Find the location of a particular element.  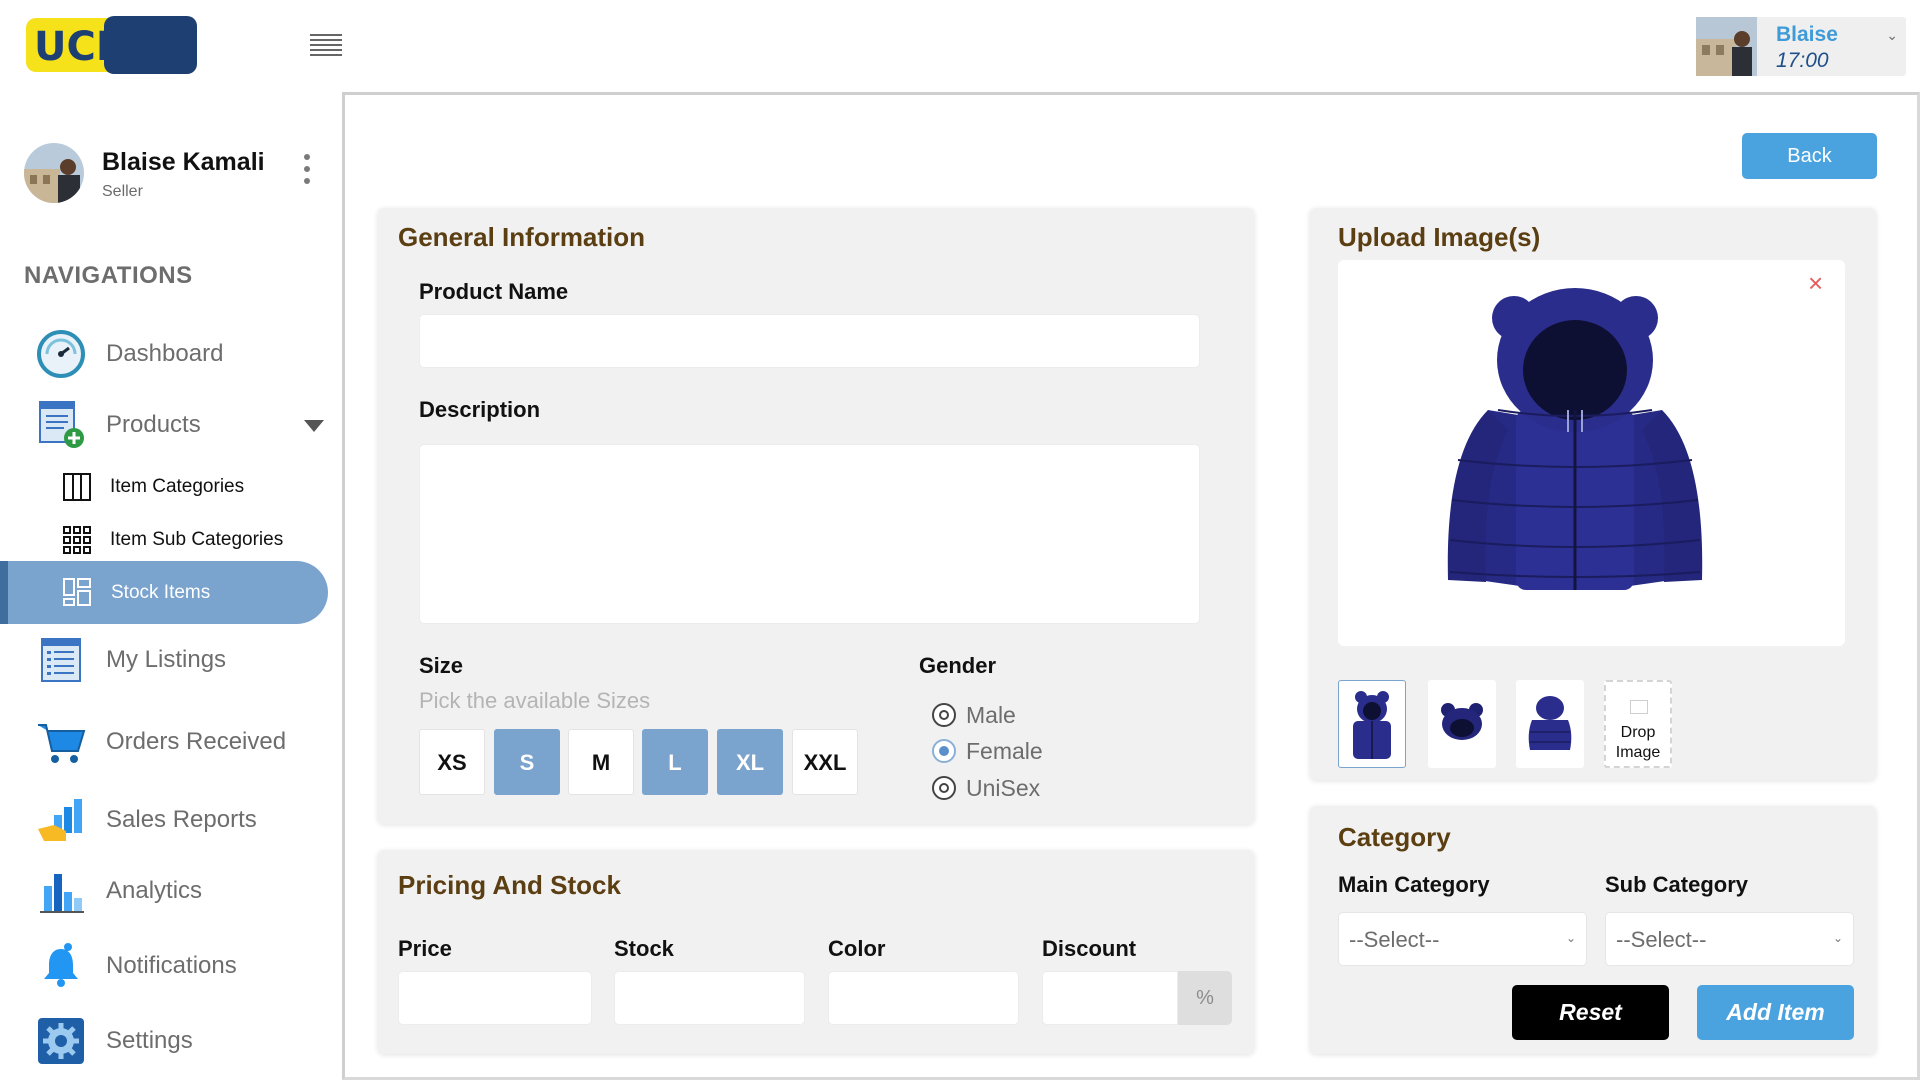

sidebar-subitem-label: Item Categories is located at coordinates (177, 486).